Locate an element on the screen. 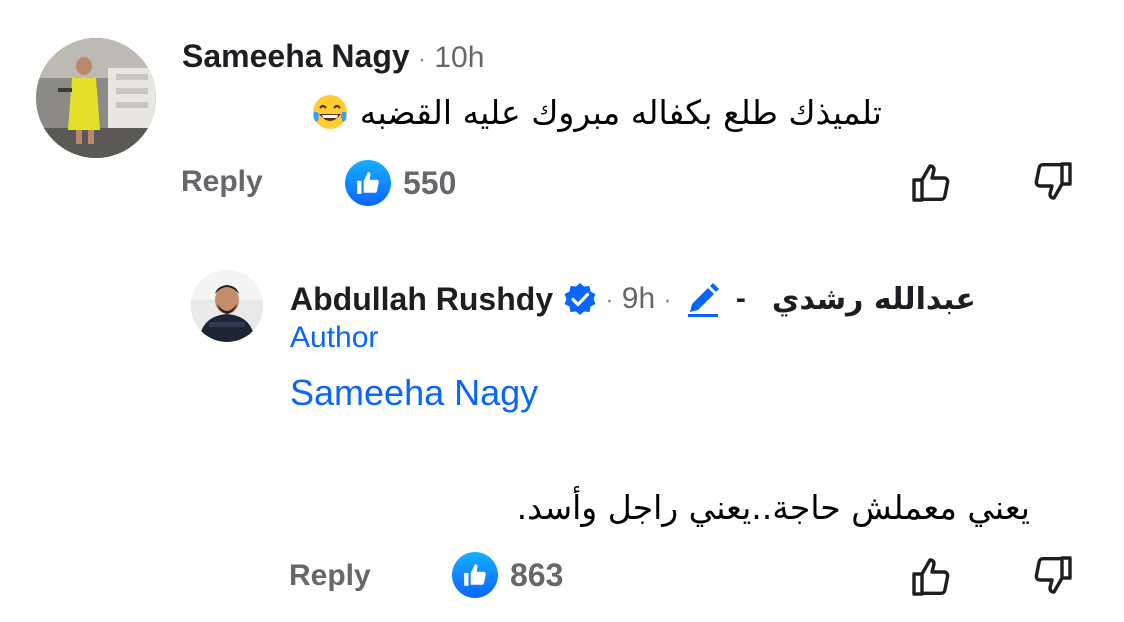 The width and height of the screenshot is (1124, 622). like-count: 863 is located at coordinates (537, 574).